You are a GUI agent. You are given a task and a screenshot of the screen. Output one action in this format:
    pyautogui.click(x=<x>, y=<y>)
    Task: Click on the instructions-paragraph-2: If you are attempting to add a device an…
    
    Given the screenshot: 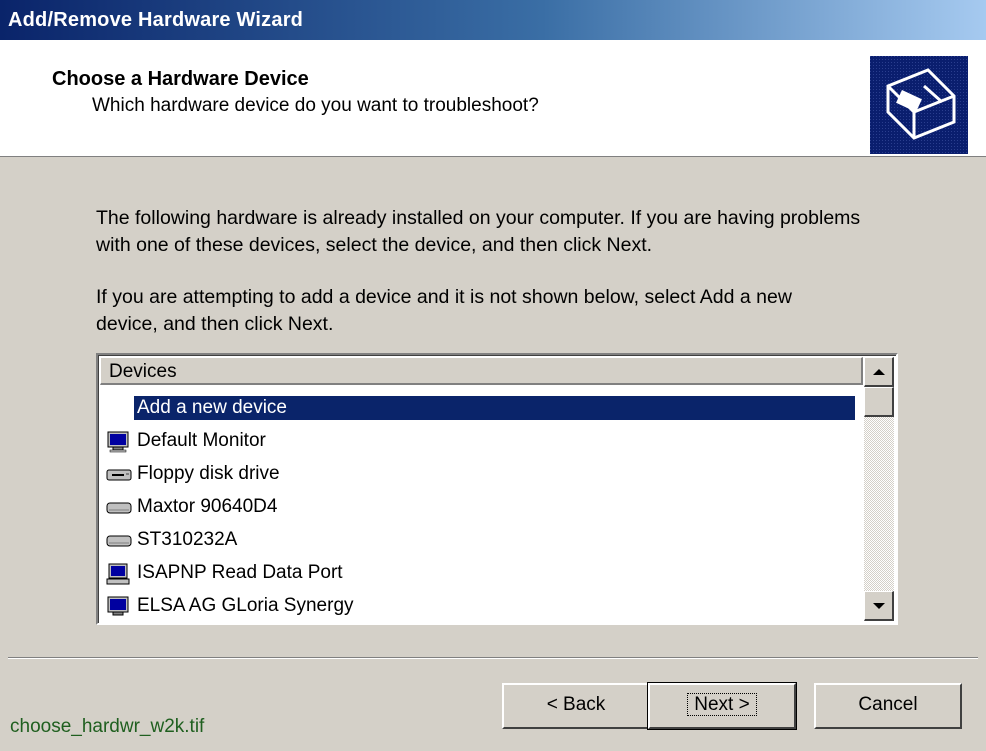 What is the action you would take?
    pyautogui.click(x=496, y=311)
    